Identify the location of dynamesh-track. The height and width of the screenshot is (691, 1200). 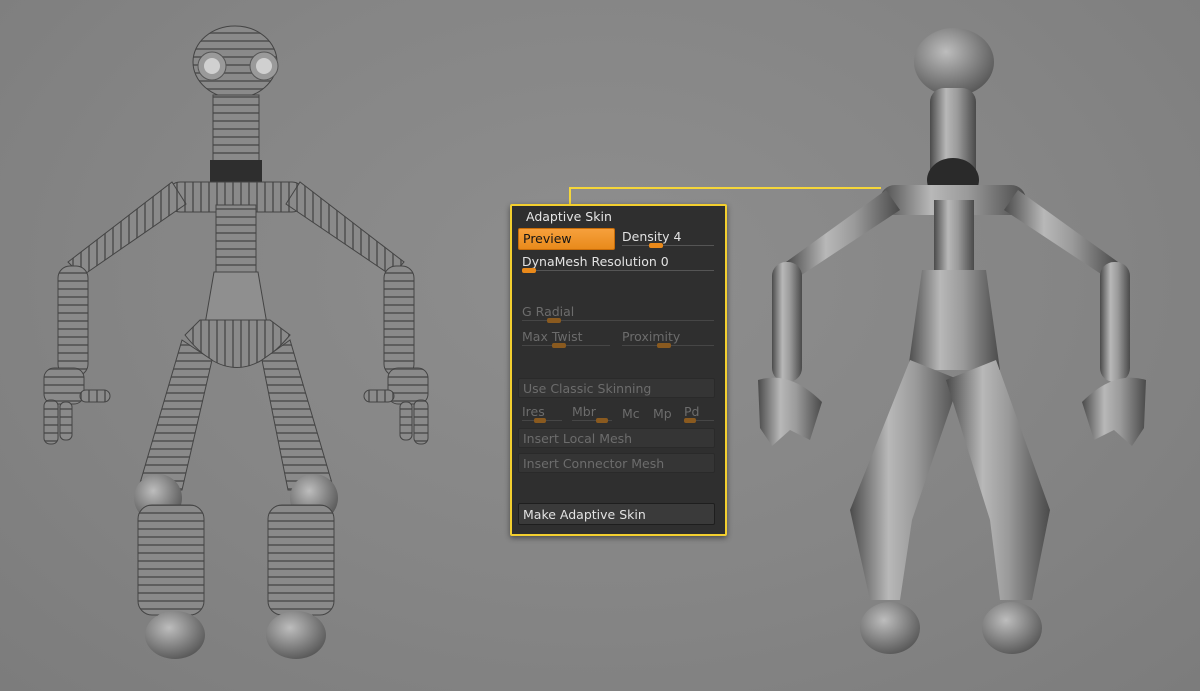
(618, 270).